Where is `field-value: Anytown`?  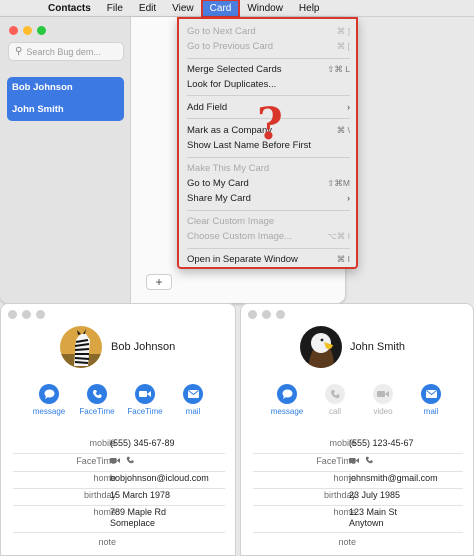 field-value: Anytown is located at coordinates (366, 523).